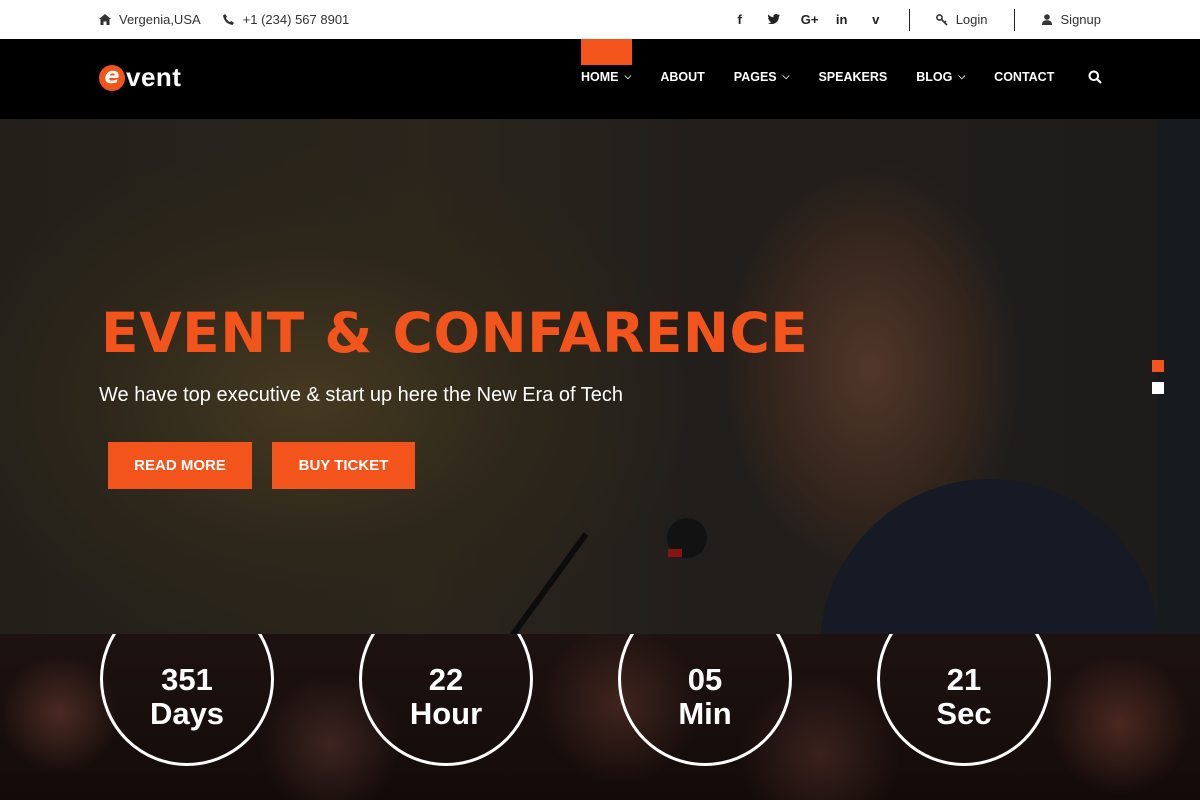 The image size is (1200, 800). I want to click on countdown-days: 351 Days, so click(187, 700).